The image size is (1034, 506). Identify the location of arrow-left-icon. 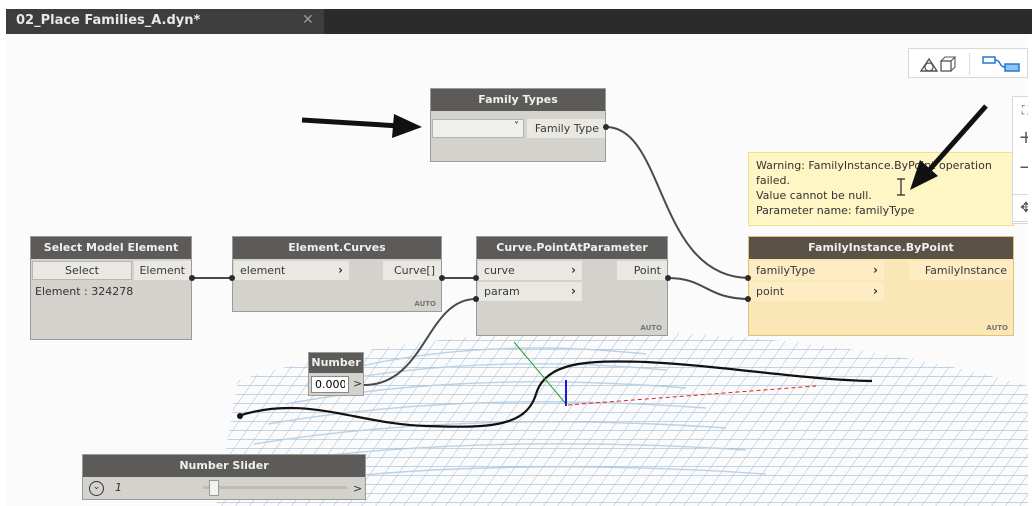
(361, 126).